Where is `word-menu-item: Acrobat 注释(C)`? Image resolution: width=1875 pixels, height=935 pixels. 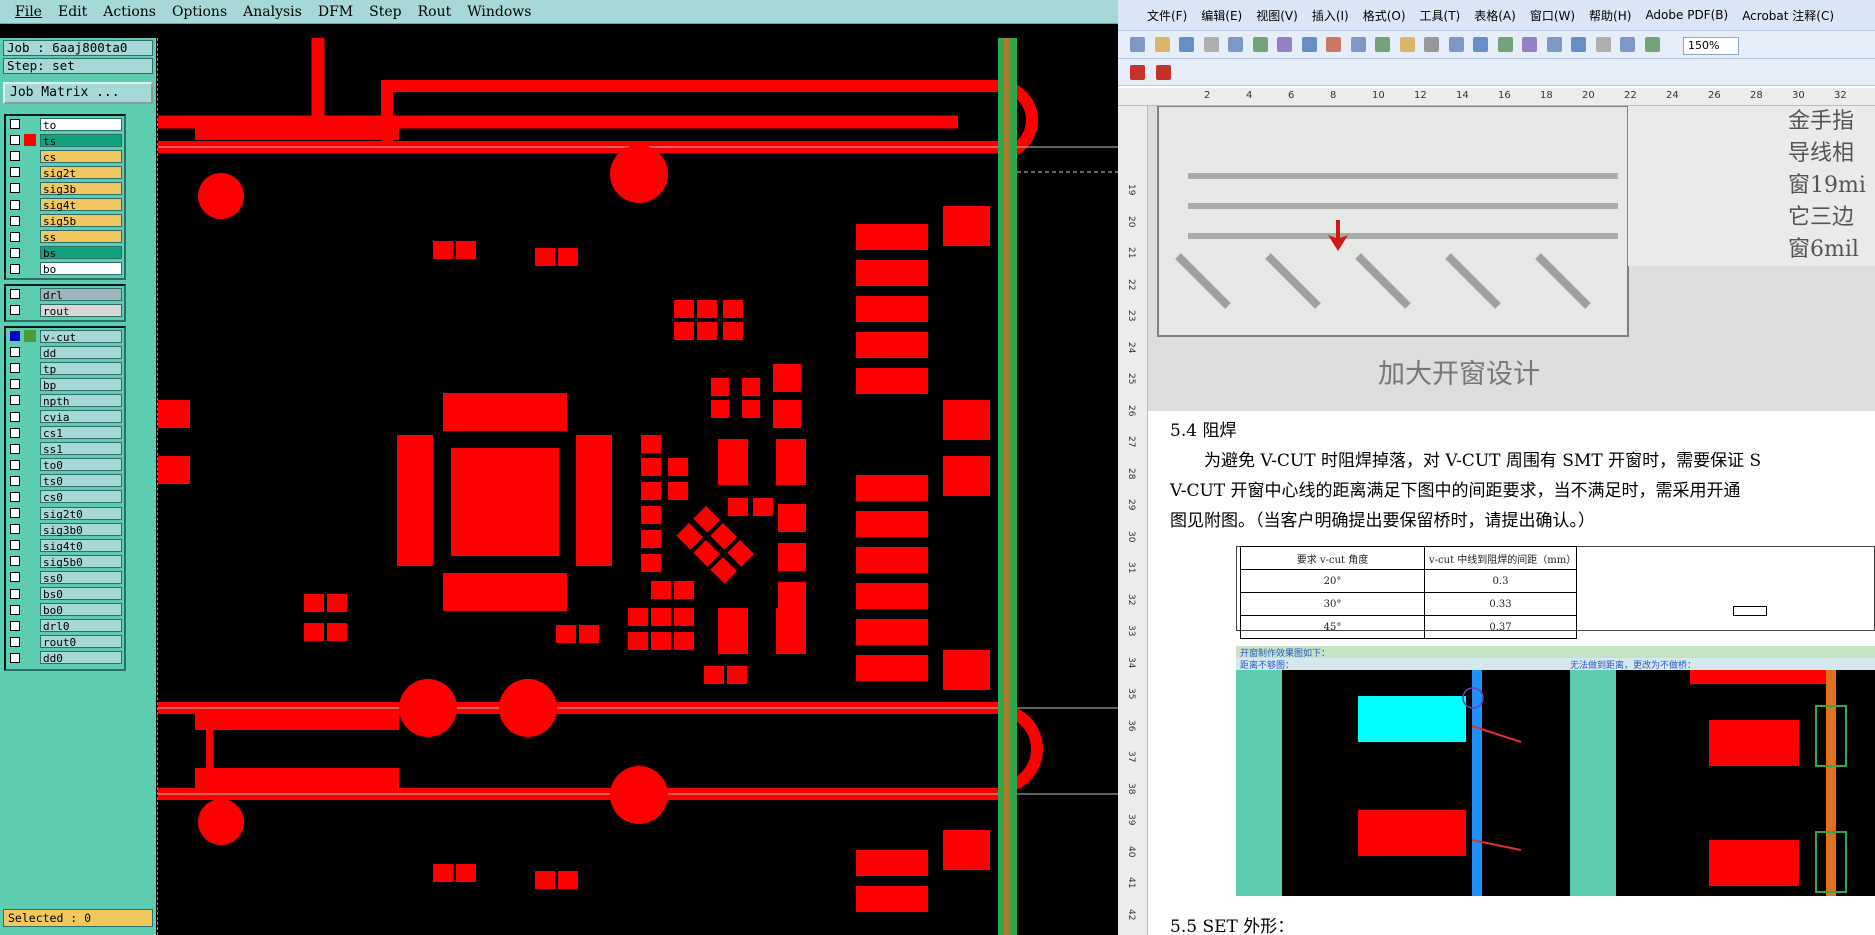 word-menu-item: Acrobat 注释(C) is located at coordinates (1788, 15).